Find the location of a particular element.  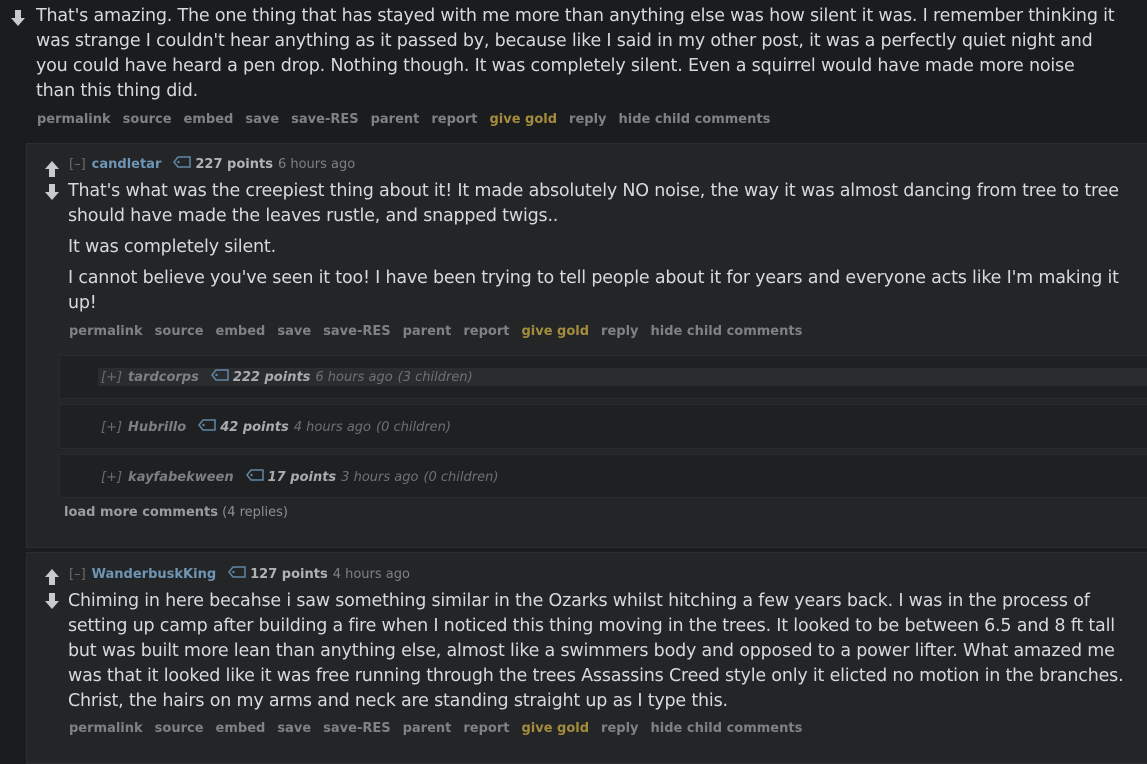

score: 17 points is located at coordinates (302, 477).